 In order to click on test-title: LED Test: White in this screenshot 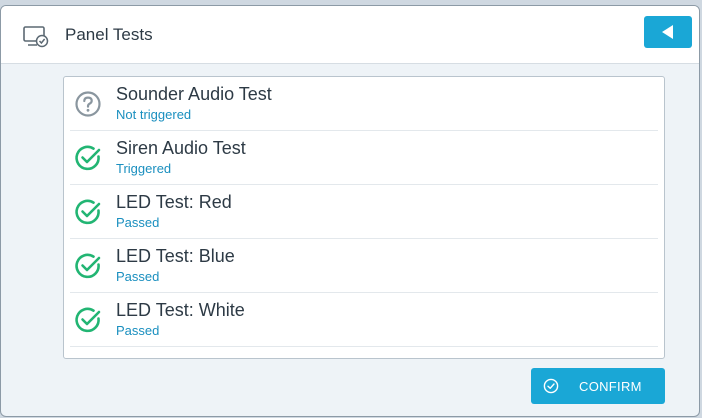, I will do `click(180, 310)`.